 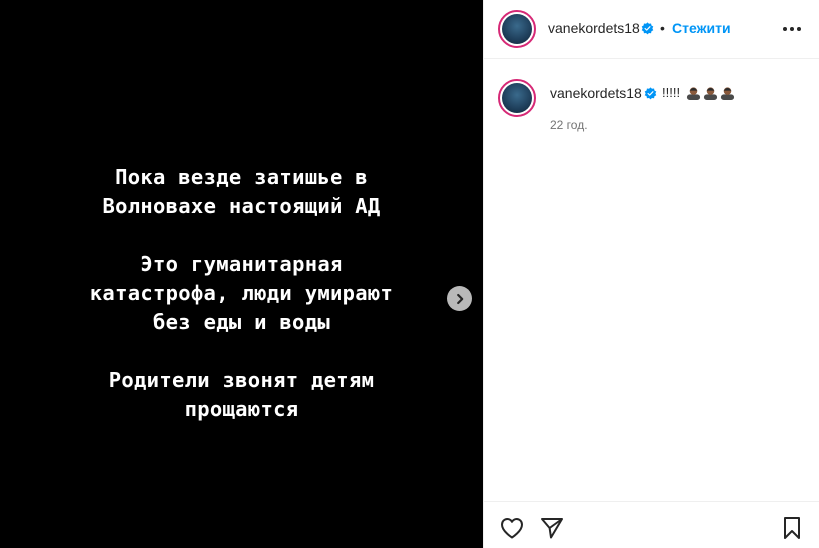 I want to click on caption-username: vanekordets18, so click(x=596, y=93).